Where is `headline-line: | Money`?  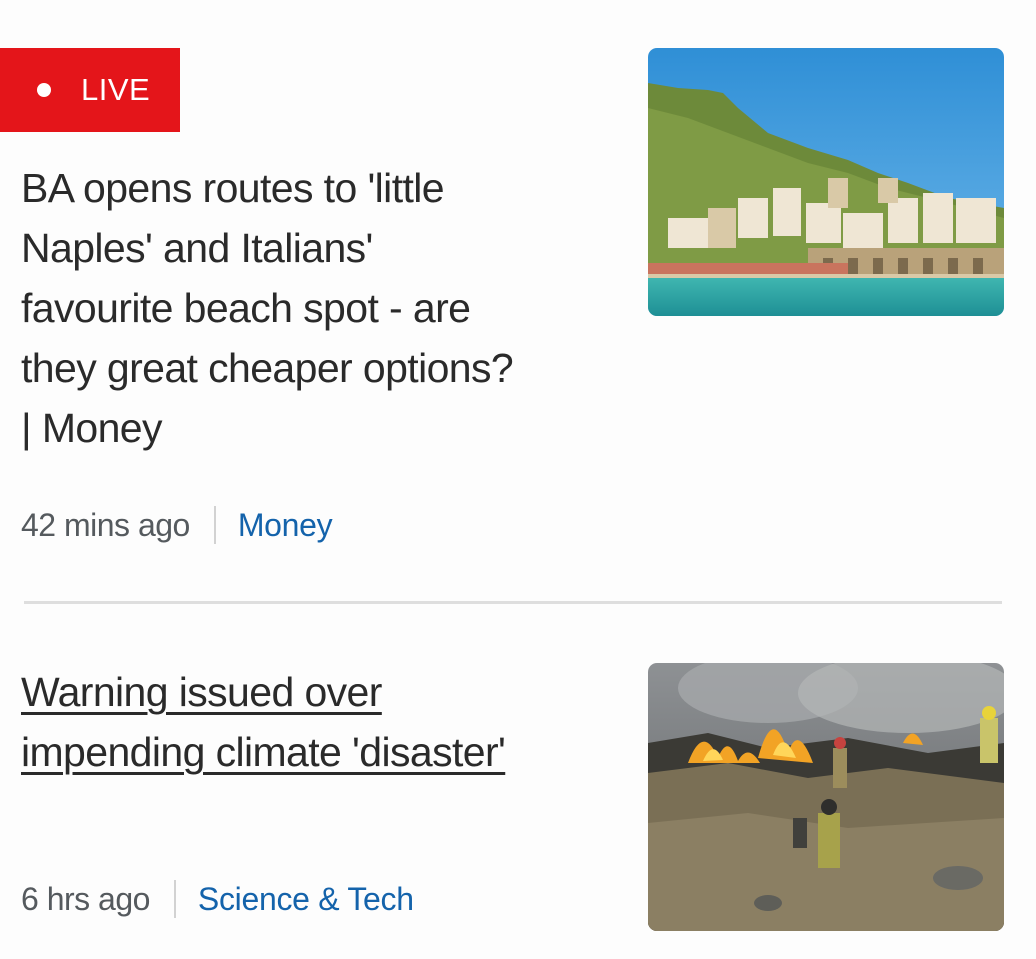 headline-line: | Money is located at coordinates (92, 428).